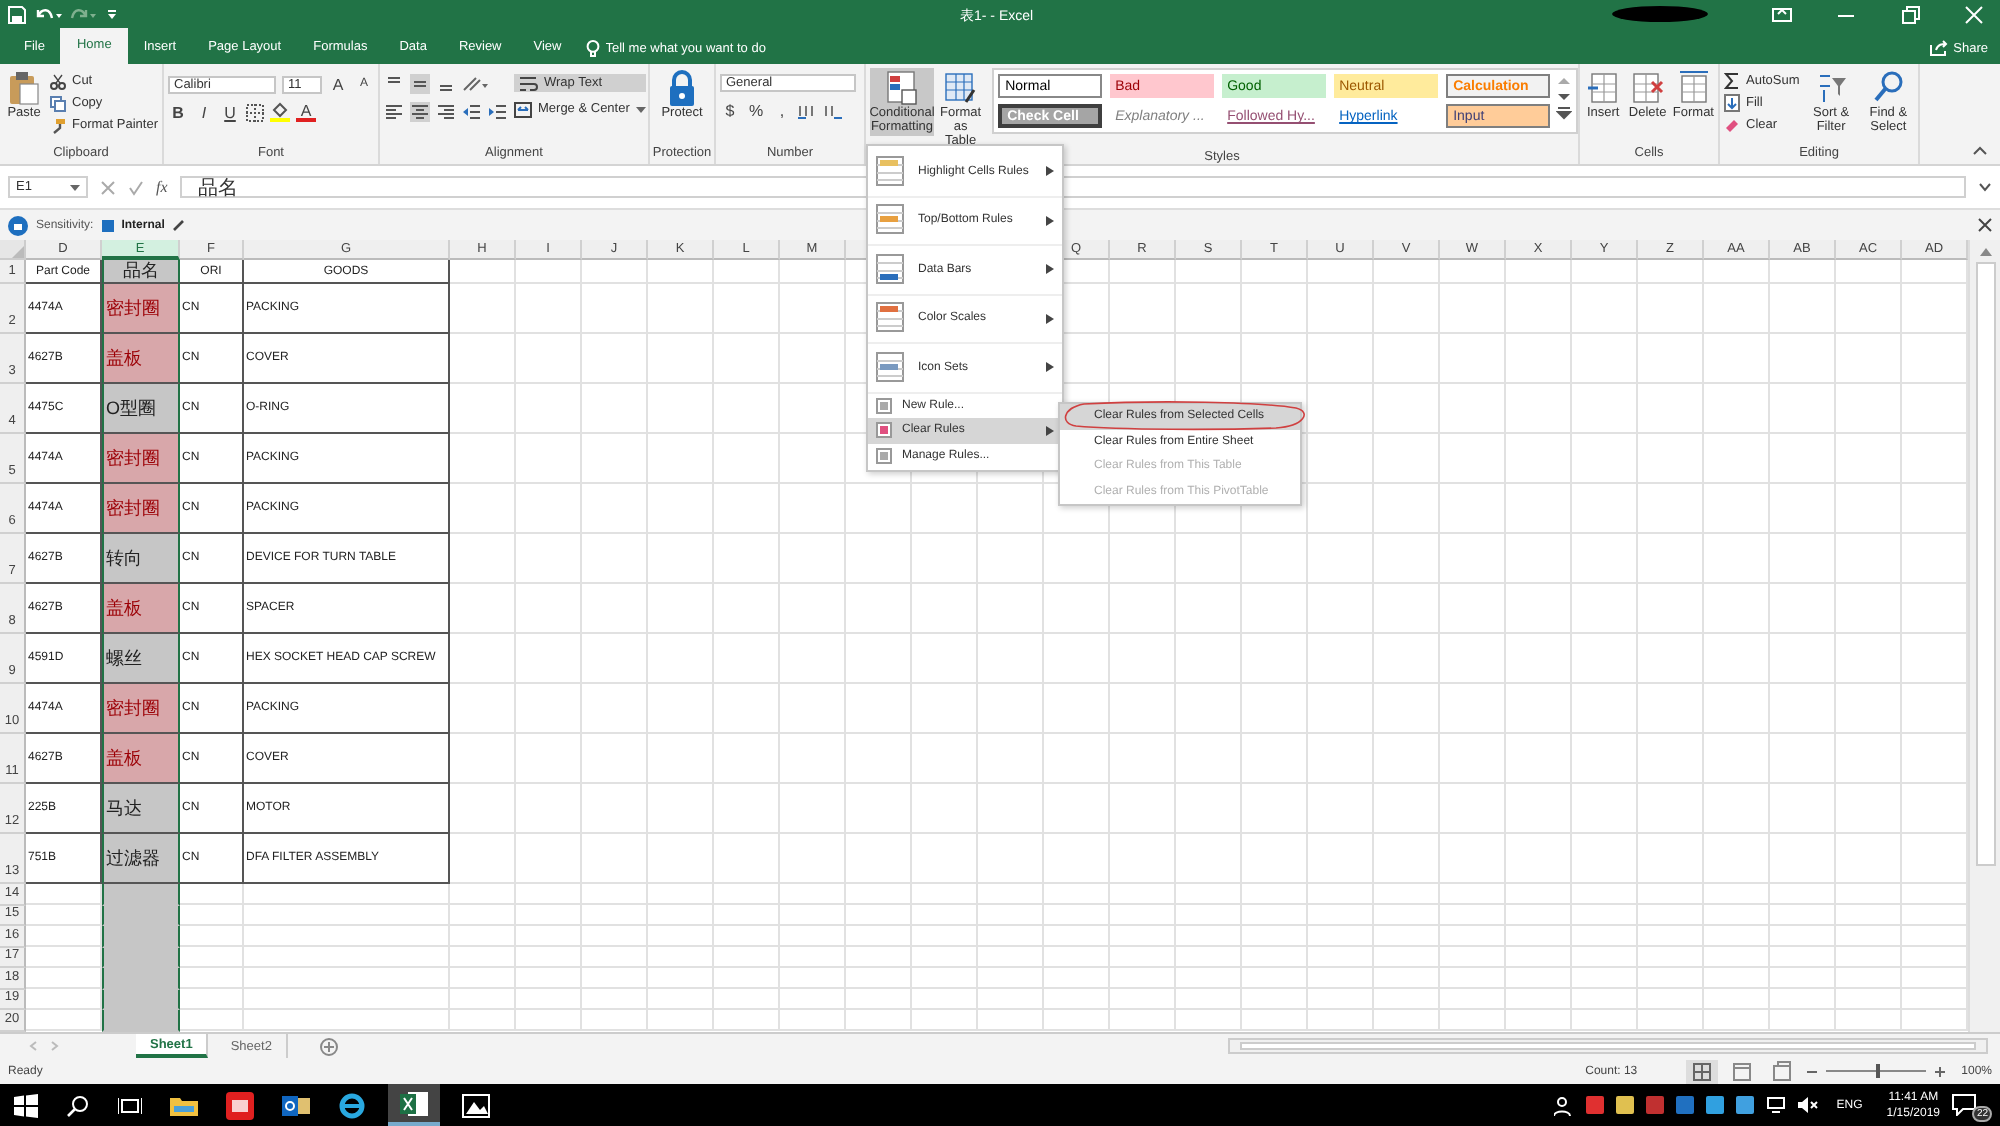 This screenshot has width=2000, height=1126. Describe the element at coordinates (756, 110) in the screenshot. I see `percent-button: %` at that location.